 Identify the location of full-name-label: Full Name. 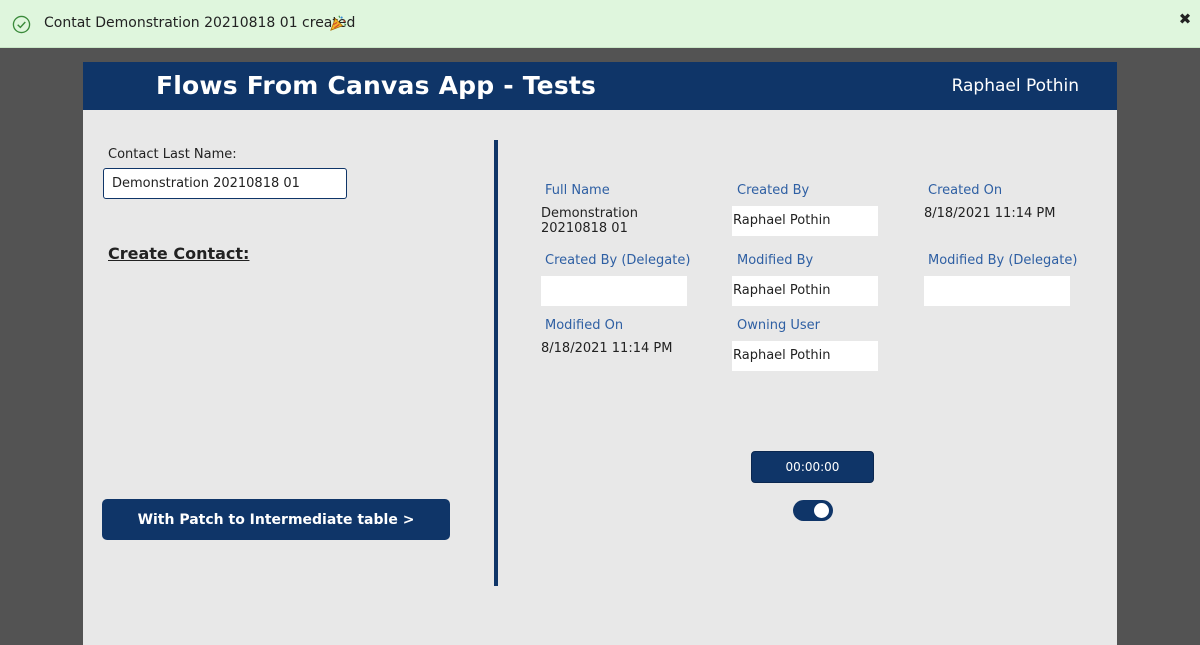
(577, 190).